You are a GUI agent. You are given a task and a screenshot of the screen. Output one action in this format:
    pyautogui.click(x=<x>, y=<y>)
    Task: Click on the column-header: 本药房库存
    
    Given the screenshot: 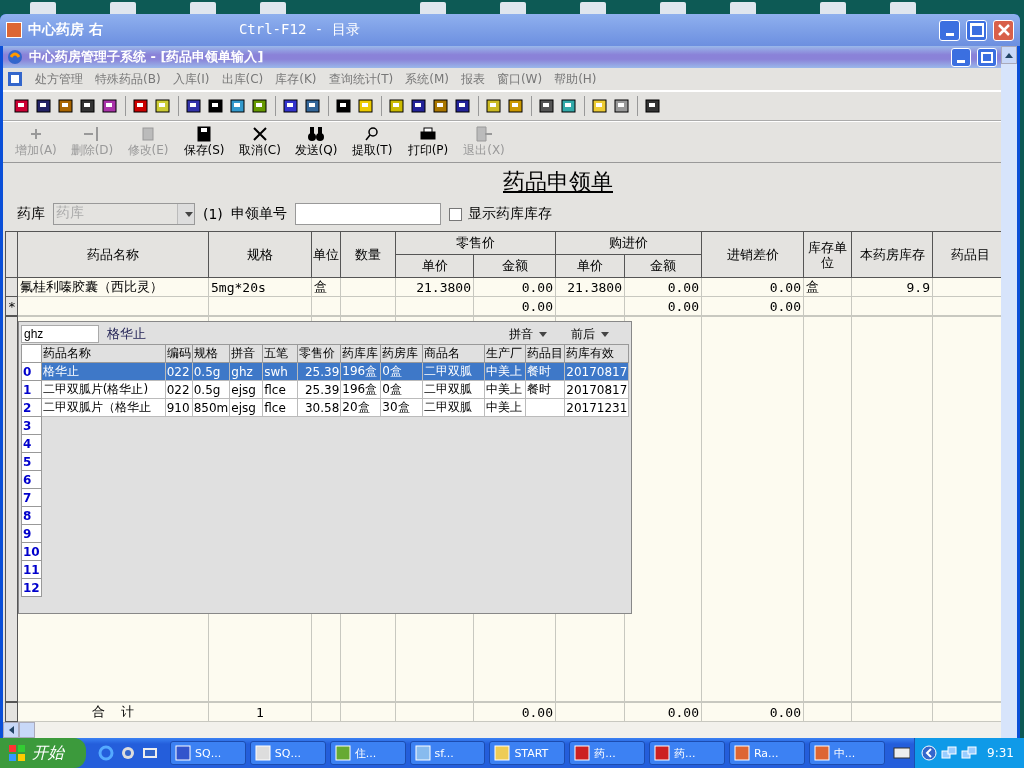 What is the action you would take?
    pyautogui.click(x=892, y=254)
    